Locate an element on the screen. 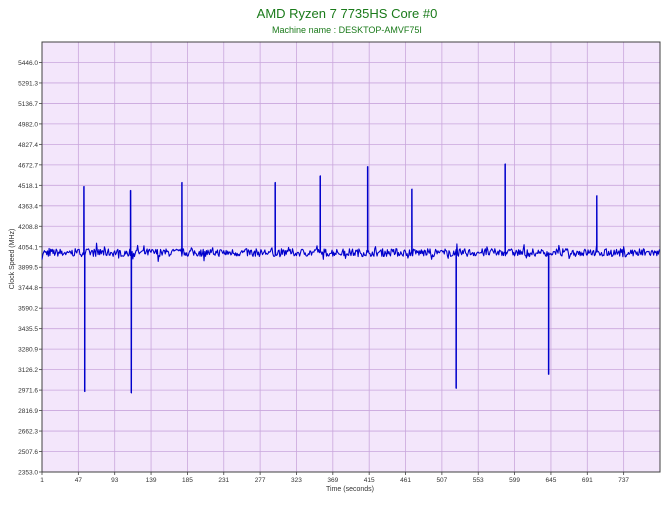 This screenshot has width=670, height=508. x-tick-label: 645 is located at coordinates (551, 480).